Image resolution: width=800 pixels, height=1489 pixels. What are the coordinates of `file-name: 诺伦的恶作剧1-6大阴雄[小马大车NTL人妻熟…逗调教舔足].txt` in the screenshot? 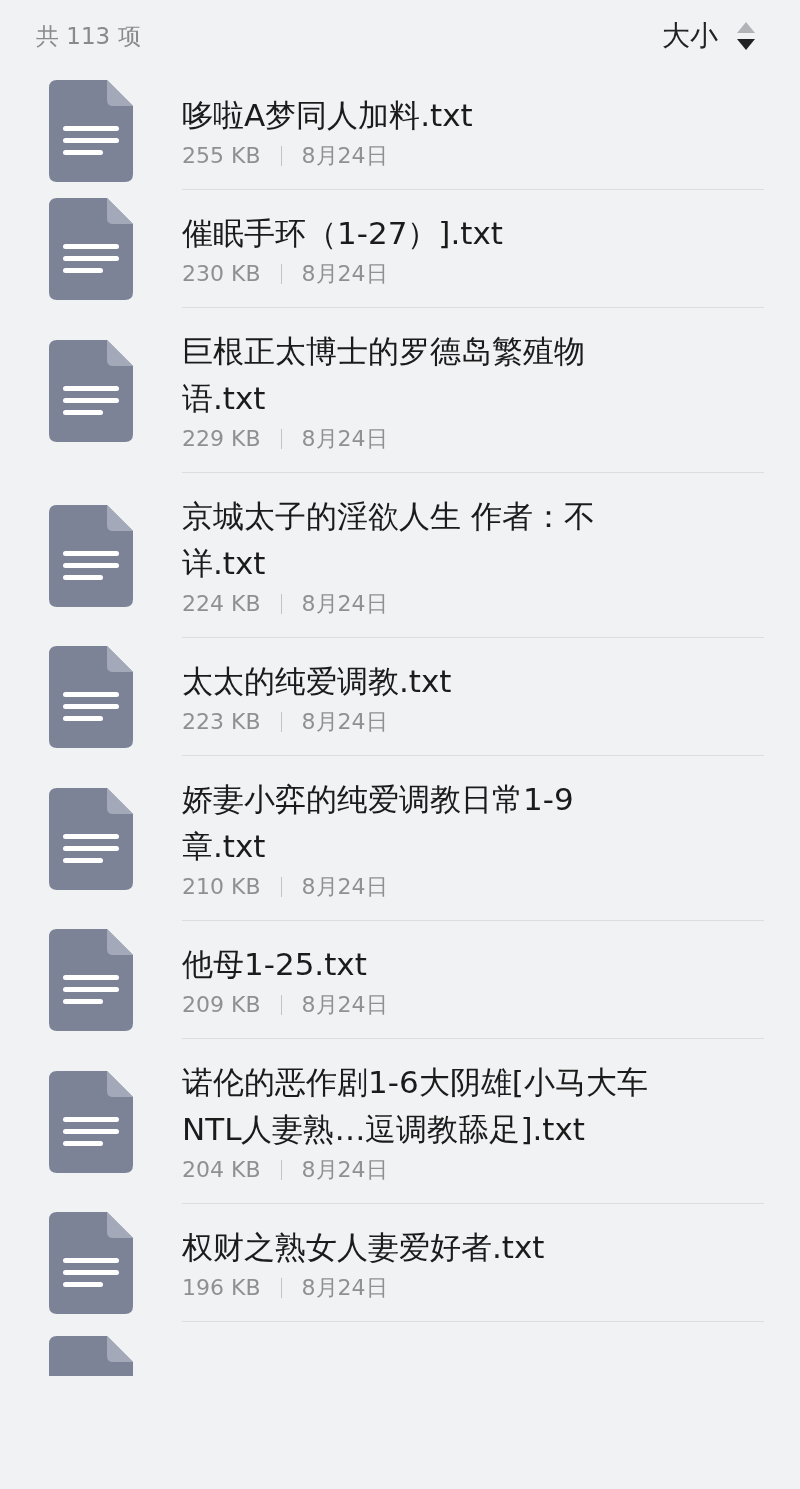 It's located at (415, 1106).